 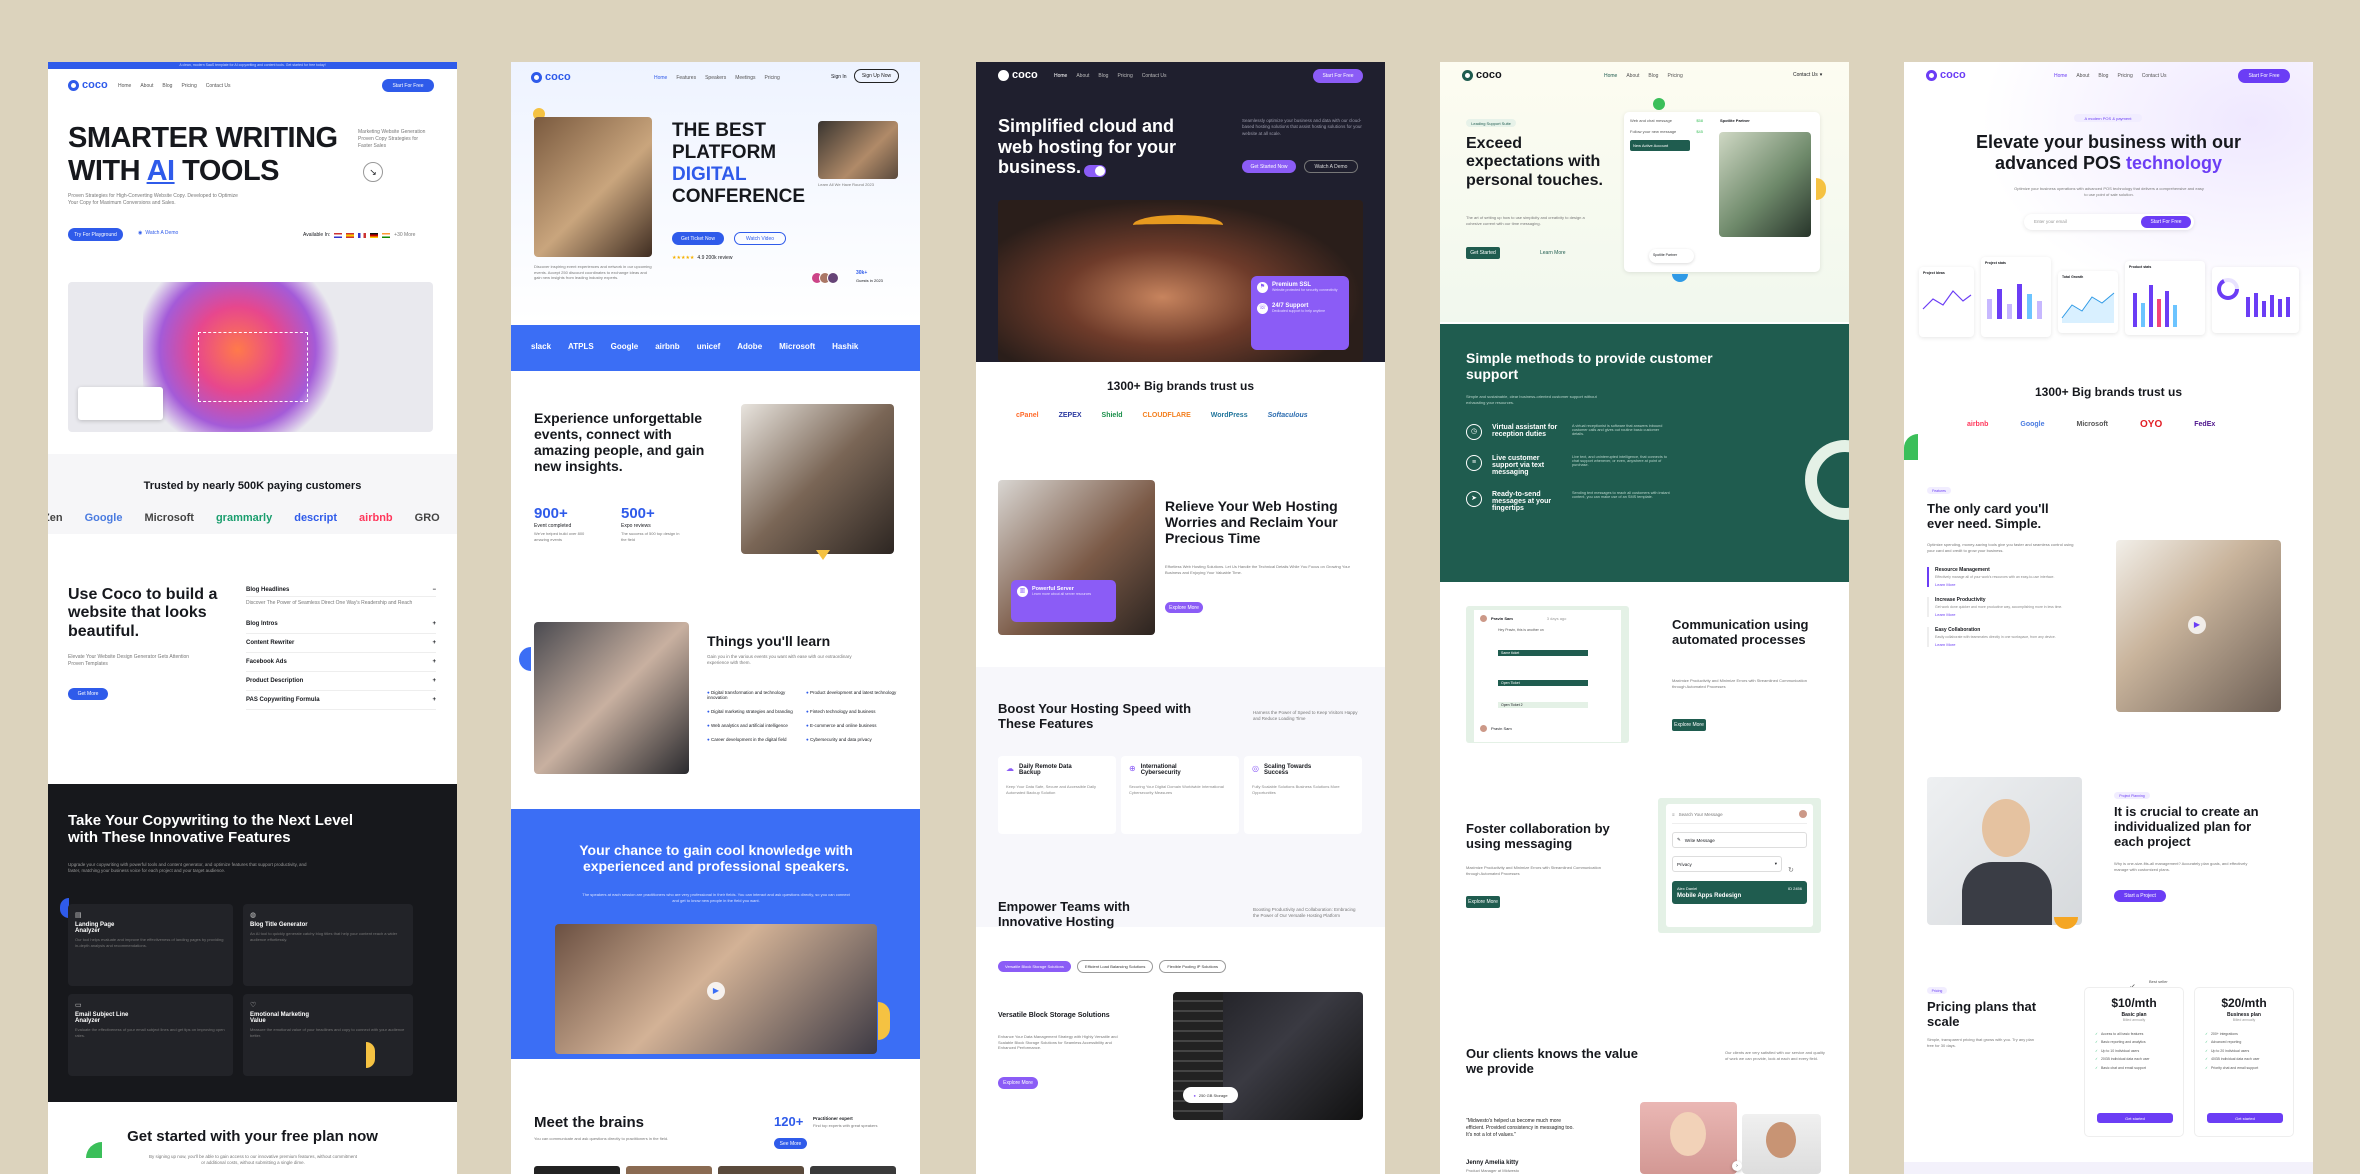 What do you see at coordinates (341, 681) in the screenshot?
I see `faq-item-product-description: Product Description +` at bounding box center [341, 681].